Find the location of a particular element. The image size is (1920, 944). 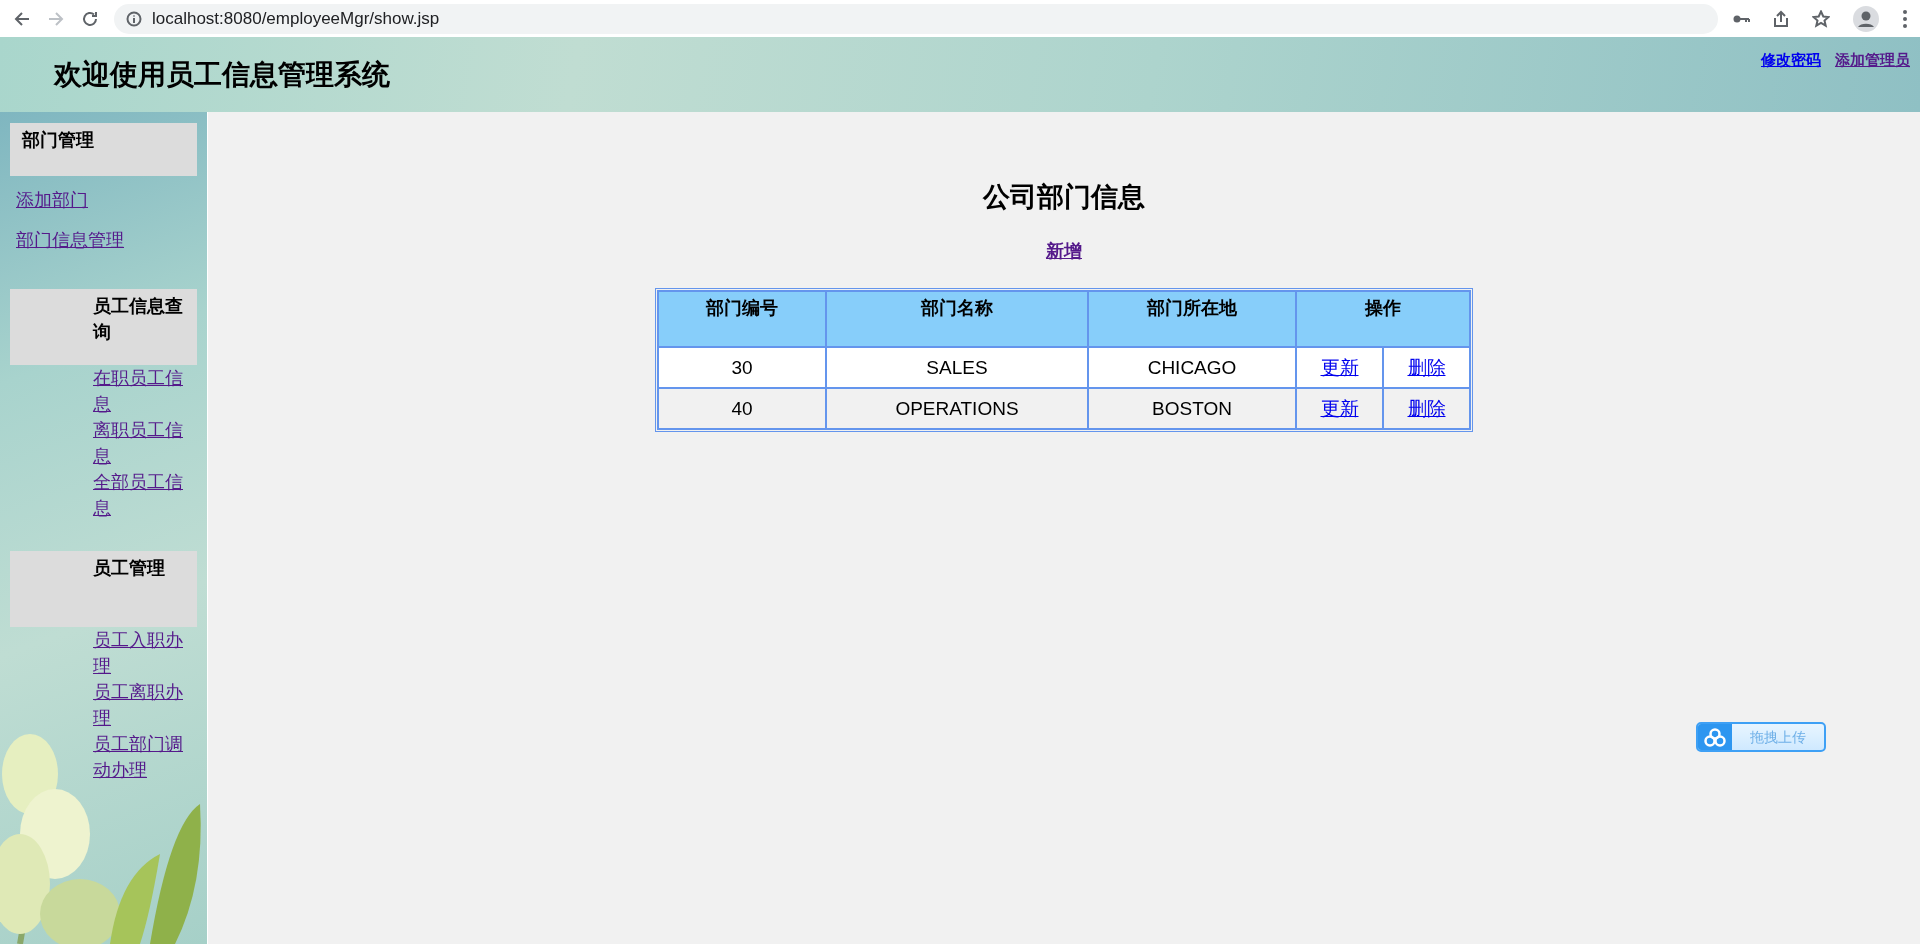

sidebar-link: 部门信息管理 is located at coordinates (106, 240).